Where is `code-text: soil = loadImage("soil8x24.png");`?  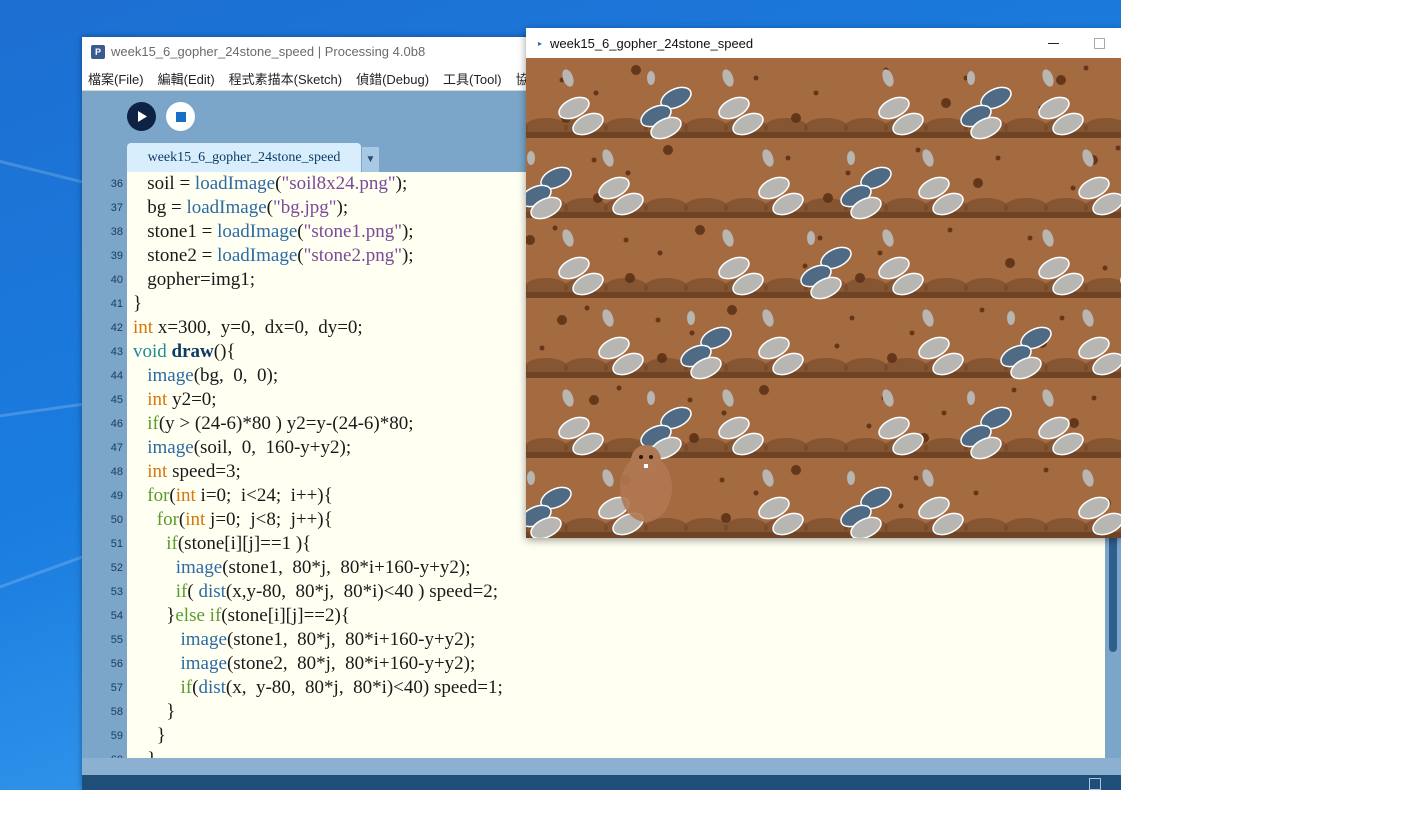
code-text: soil = loadImage("soil8x24.png"); is located at coordinates (270, 184).